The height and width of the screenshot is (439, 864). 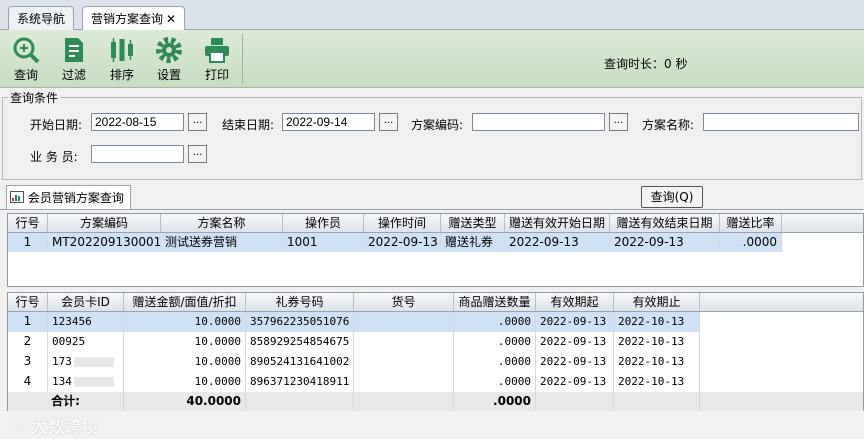 I want to click on run-query-button: 查询(Q), so click(x=672, y=197).